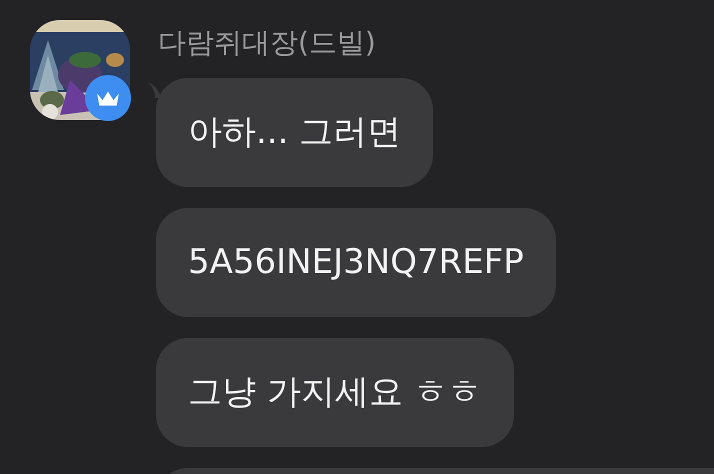 The height and width of the screenshot is (474, 714). What do you see at coordinates (295, 132) in the screenshot?
I see `message-bubble: 아하... 그러면` at bounding box center [295, 132].